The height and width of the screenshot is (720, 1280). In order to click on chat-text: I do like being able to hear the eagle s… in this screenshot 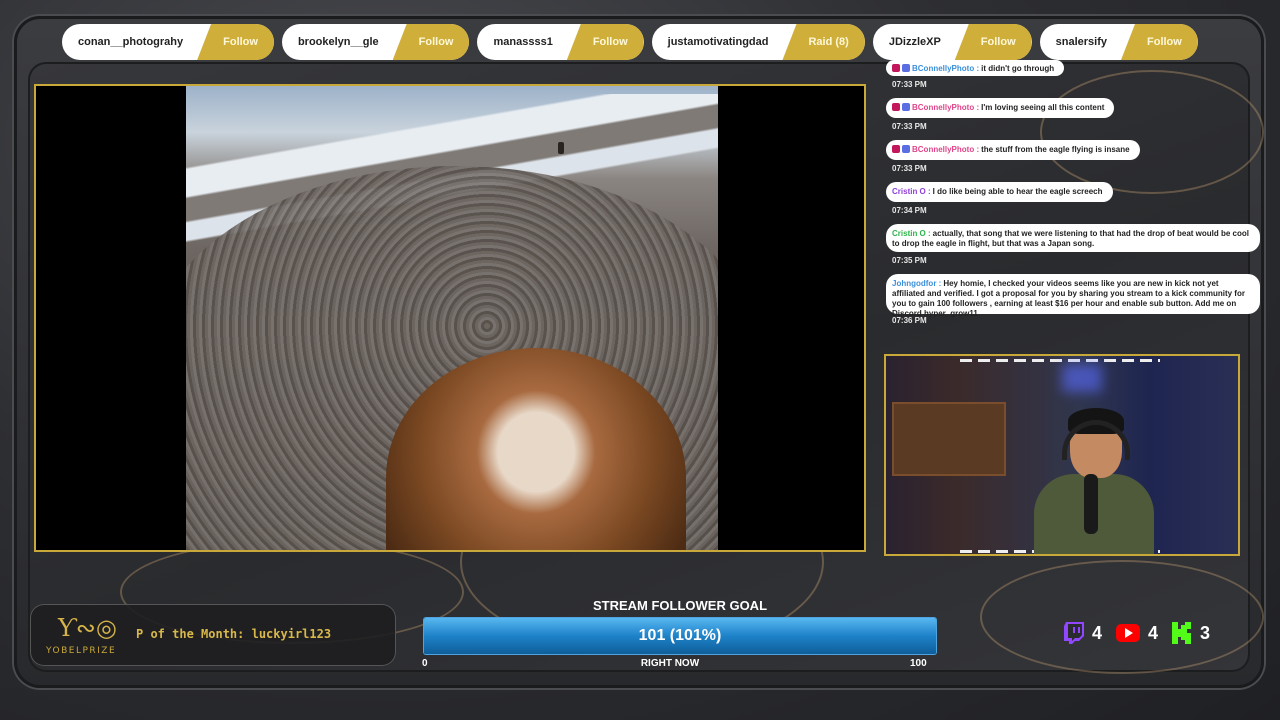, I will do `click(1017, 191)`.